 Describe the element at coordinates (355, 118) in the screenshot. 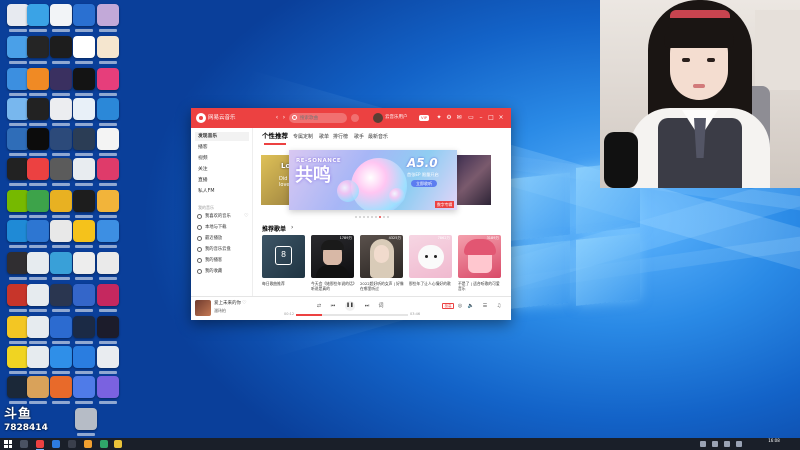

I see `voice-search-icon` at that location.